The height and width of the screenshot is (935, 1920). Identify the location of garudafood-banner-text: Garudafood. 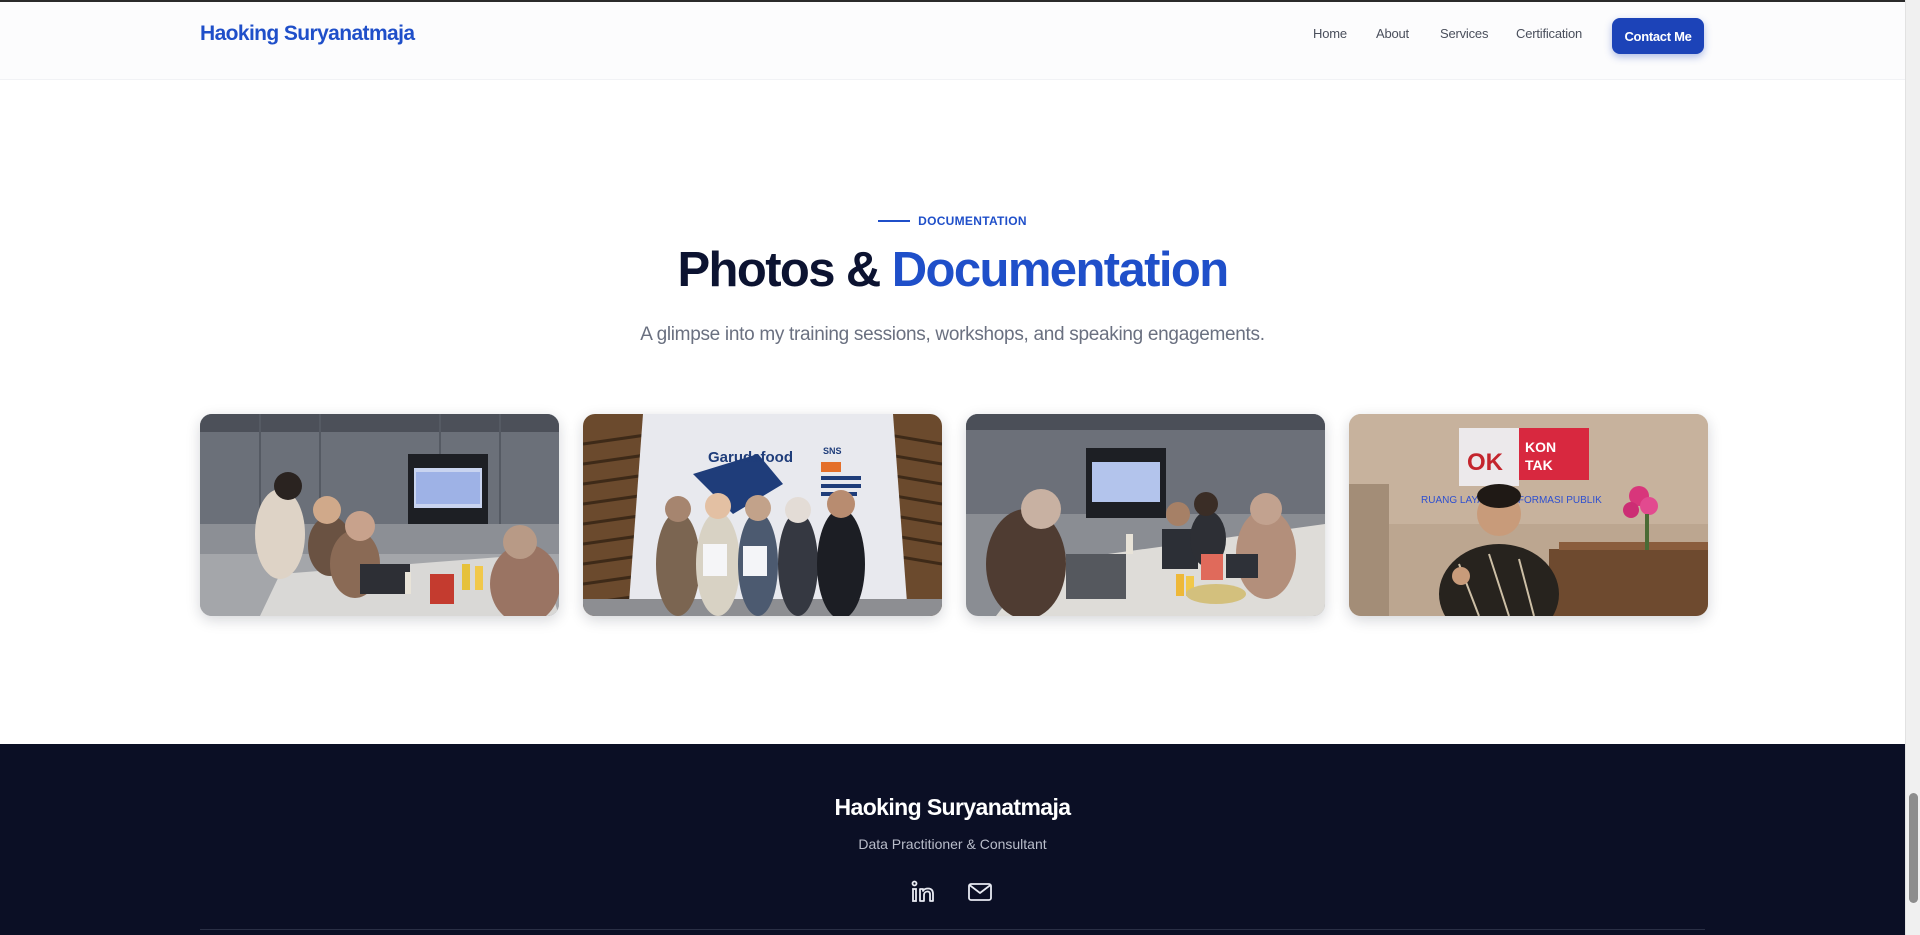
(750, 457).